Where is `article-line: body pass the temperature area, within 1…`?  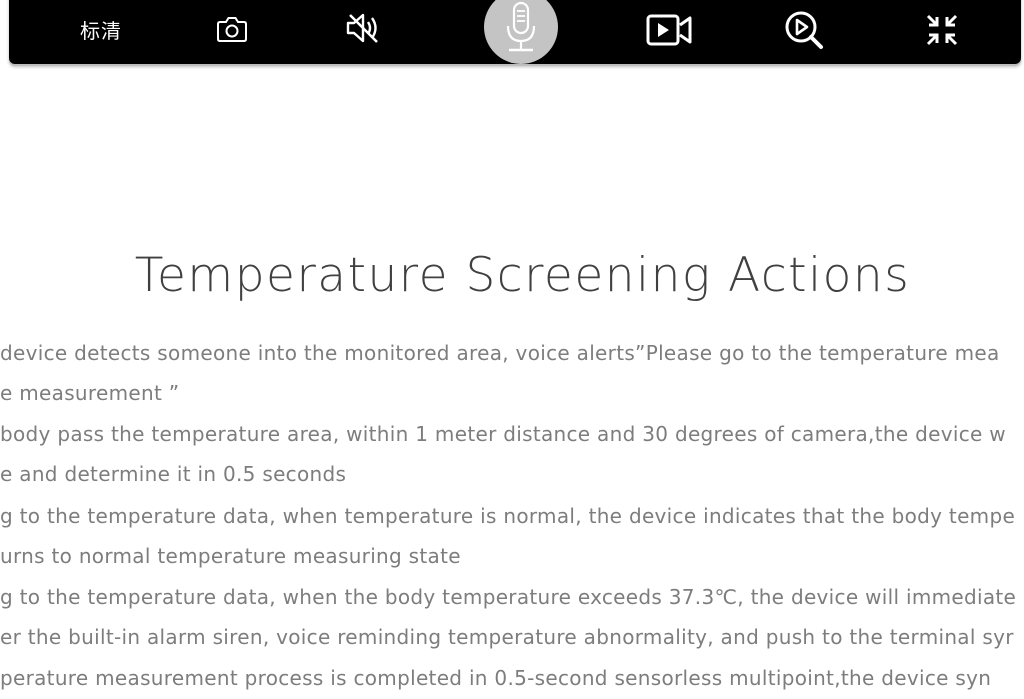
article-line: body pass the temperature area, within 1… is located at coordinates (503, 434).